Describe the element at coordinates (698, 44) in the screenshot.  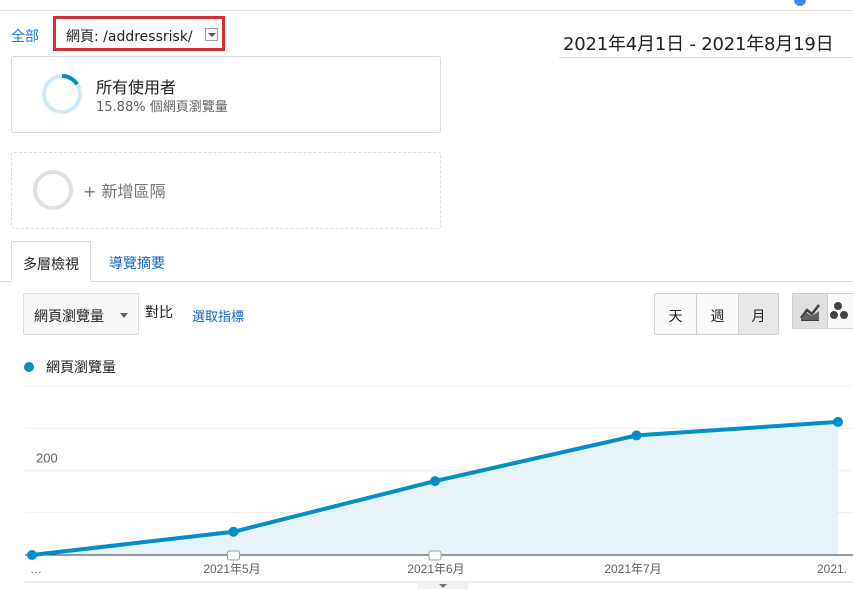
I see `date-range-text: 2021年4月1日 - 2021年8月19日` at that location.